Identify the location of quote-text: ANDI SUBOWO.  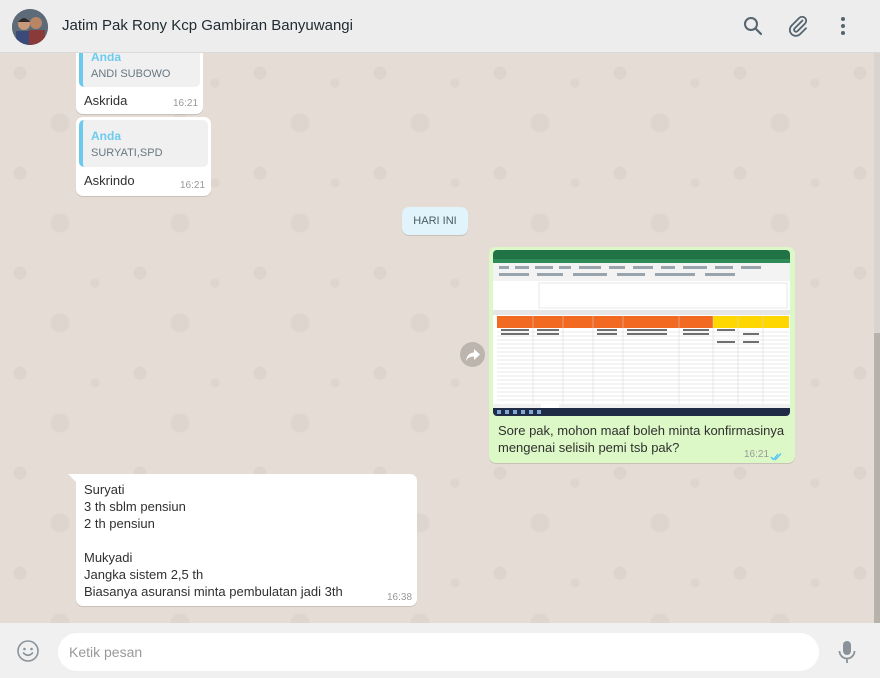
(131, 74).